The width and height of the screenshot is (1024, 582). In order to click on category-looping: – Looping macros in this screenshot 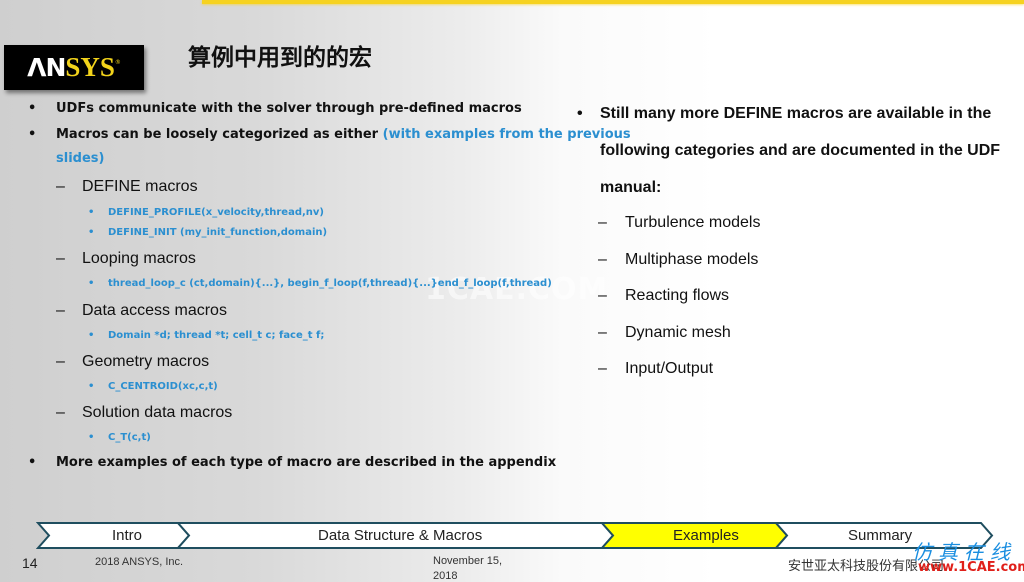, I will do `click(126, 259)`.